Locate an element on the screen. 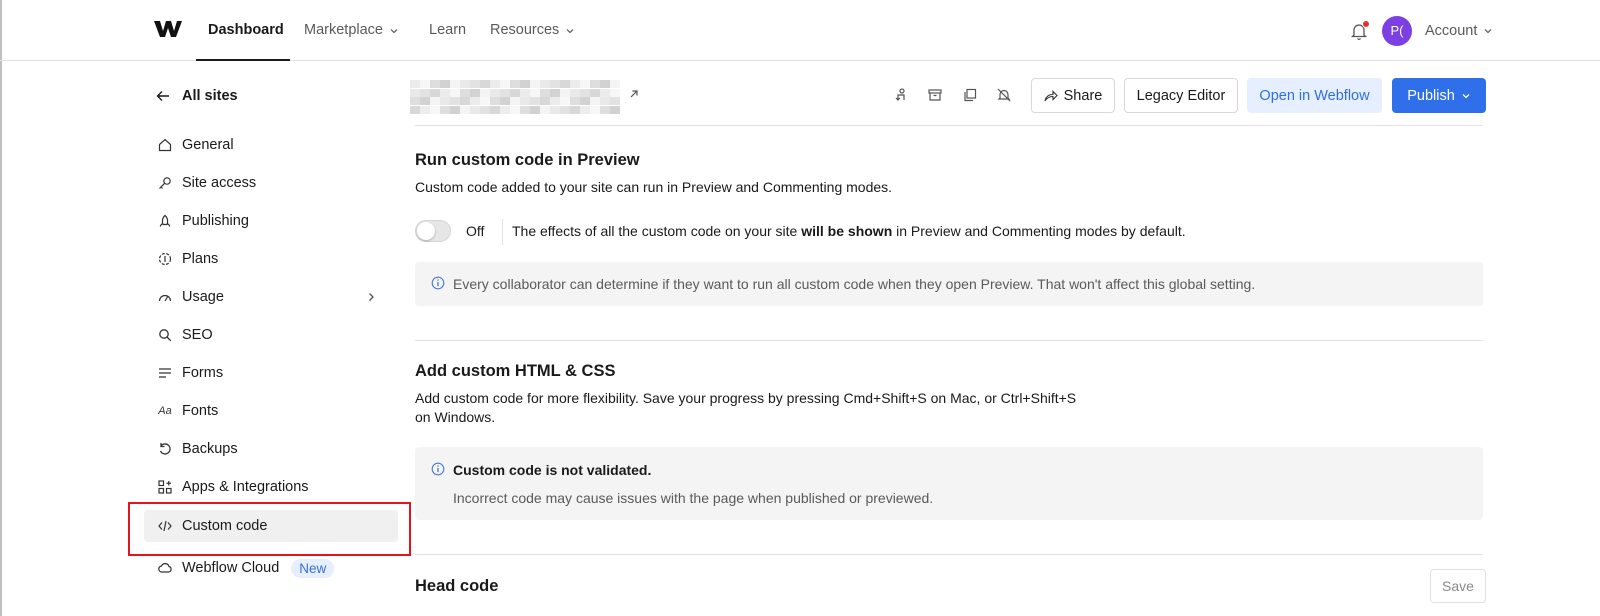 The image size is (1600, 616). account-menu: Account is located at coordinates (1459, 30).